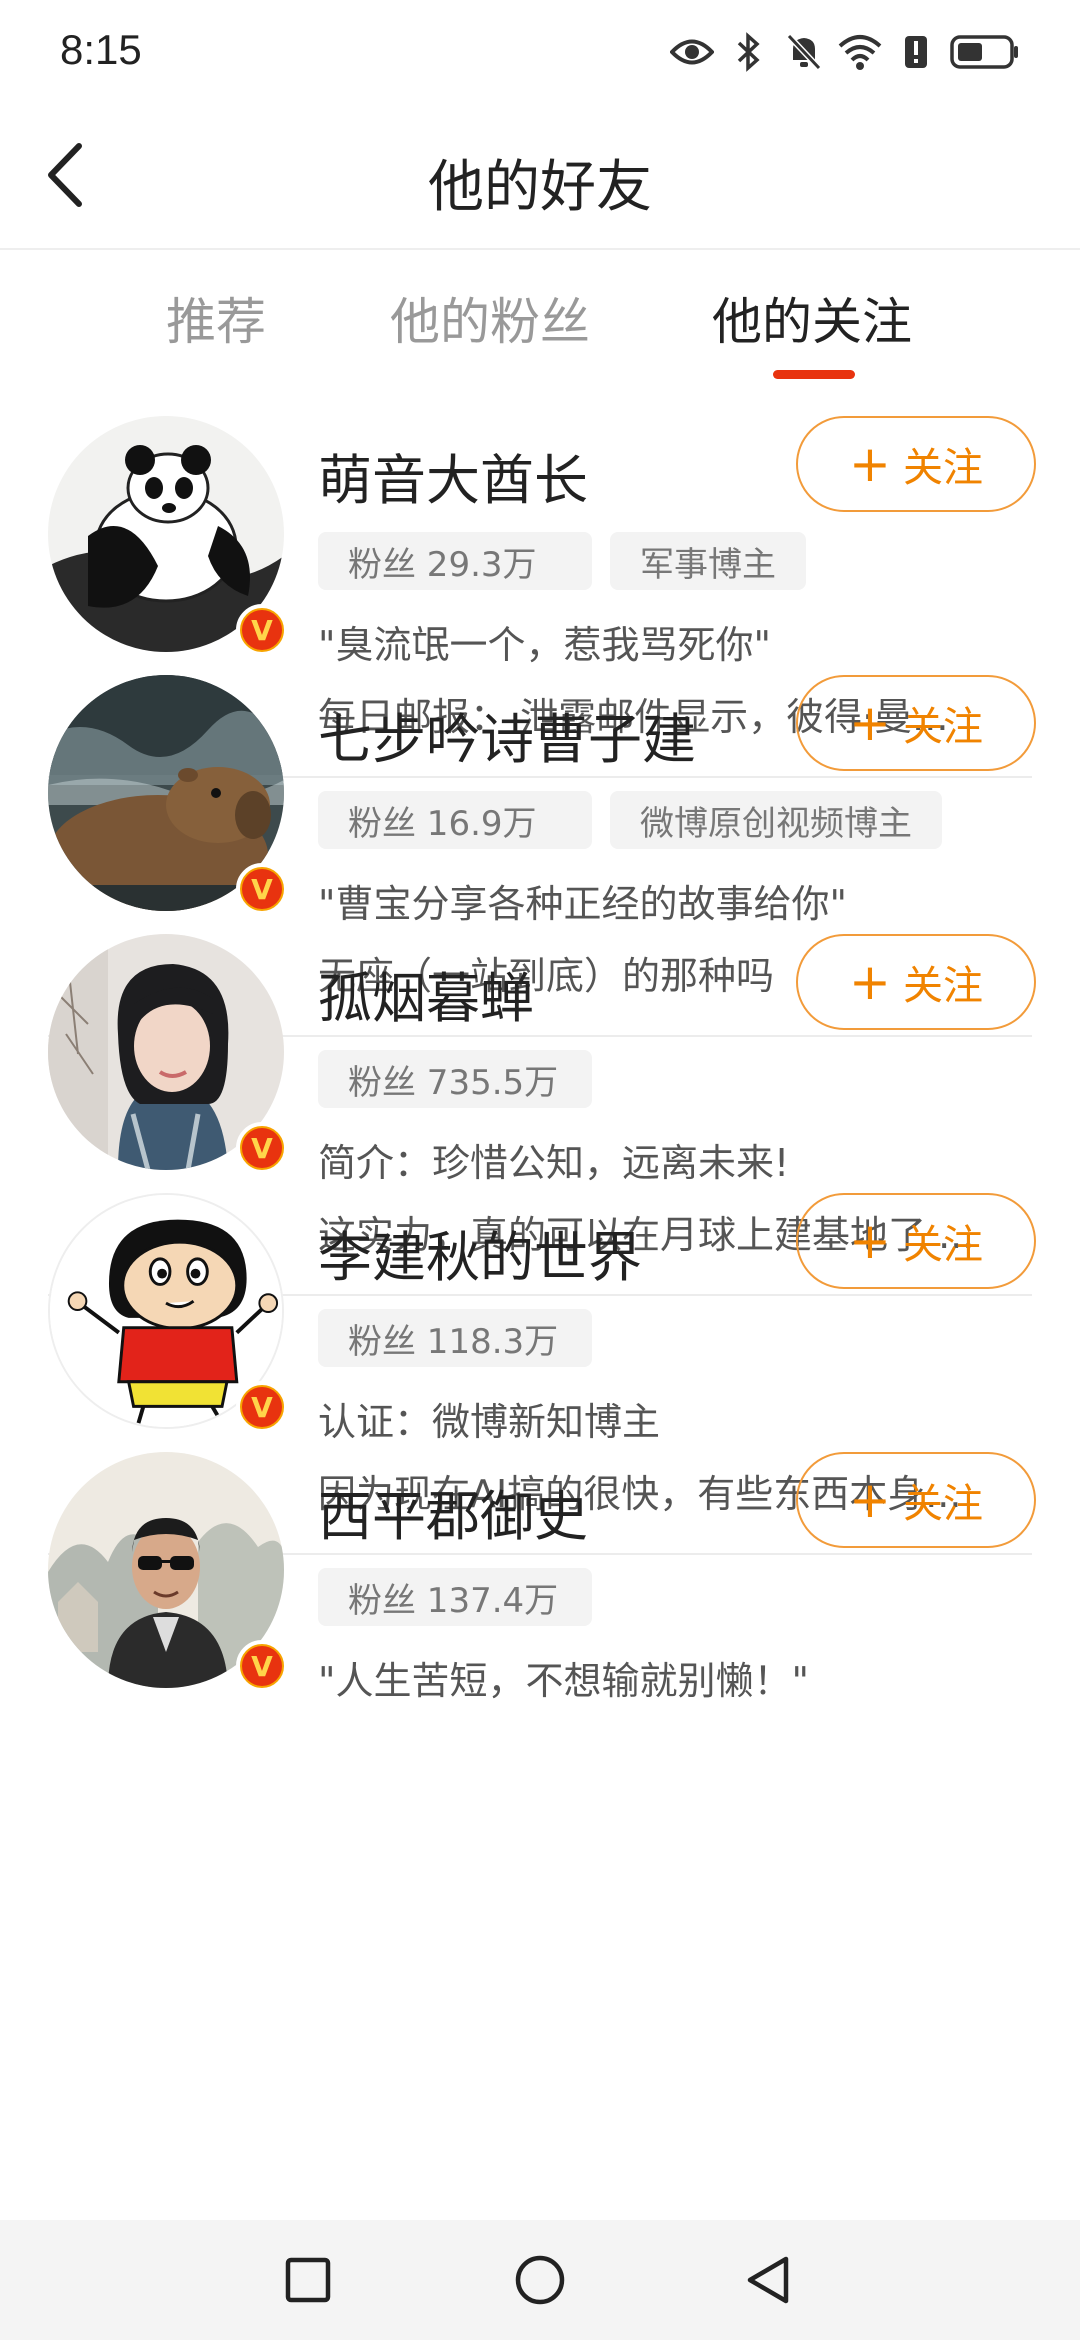 Image resolution: width=1080 pixels, height=2340 pixels. I want to click on user-name: 李建秋的世界, so click(480, 1252).